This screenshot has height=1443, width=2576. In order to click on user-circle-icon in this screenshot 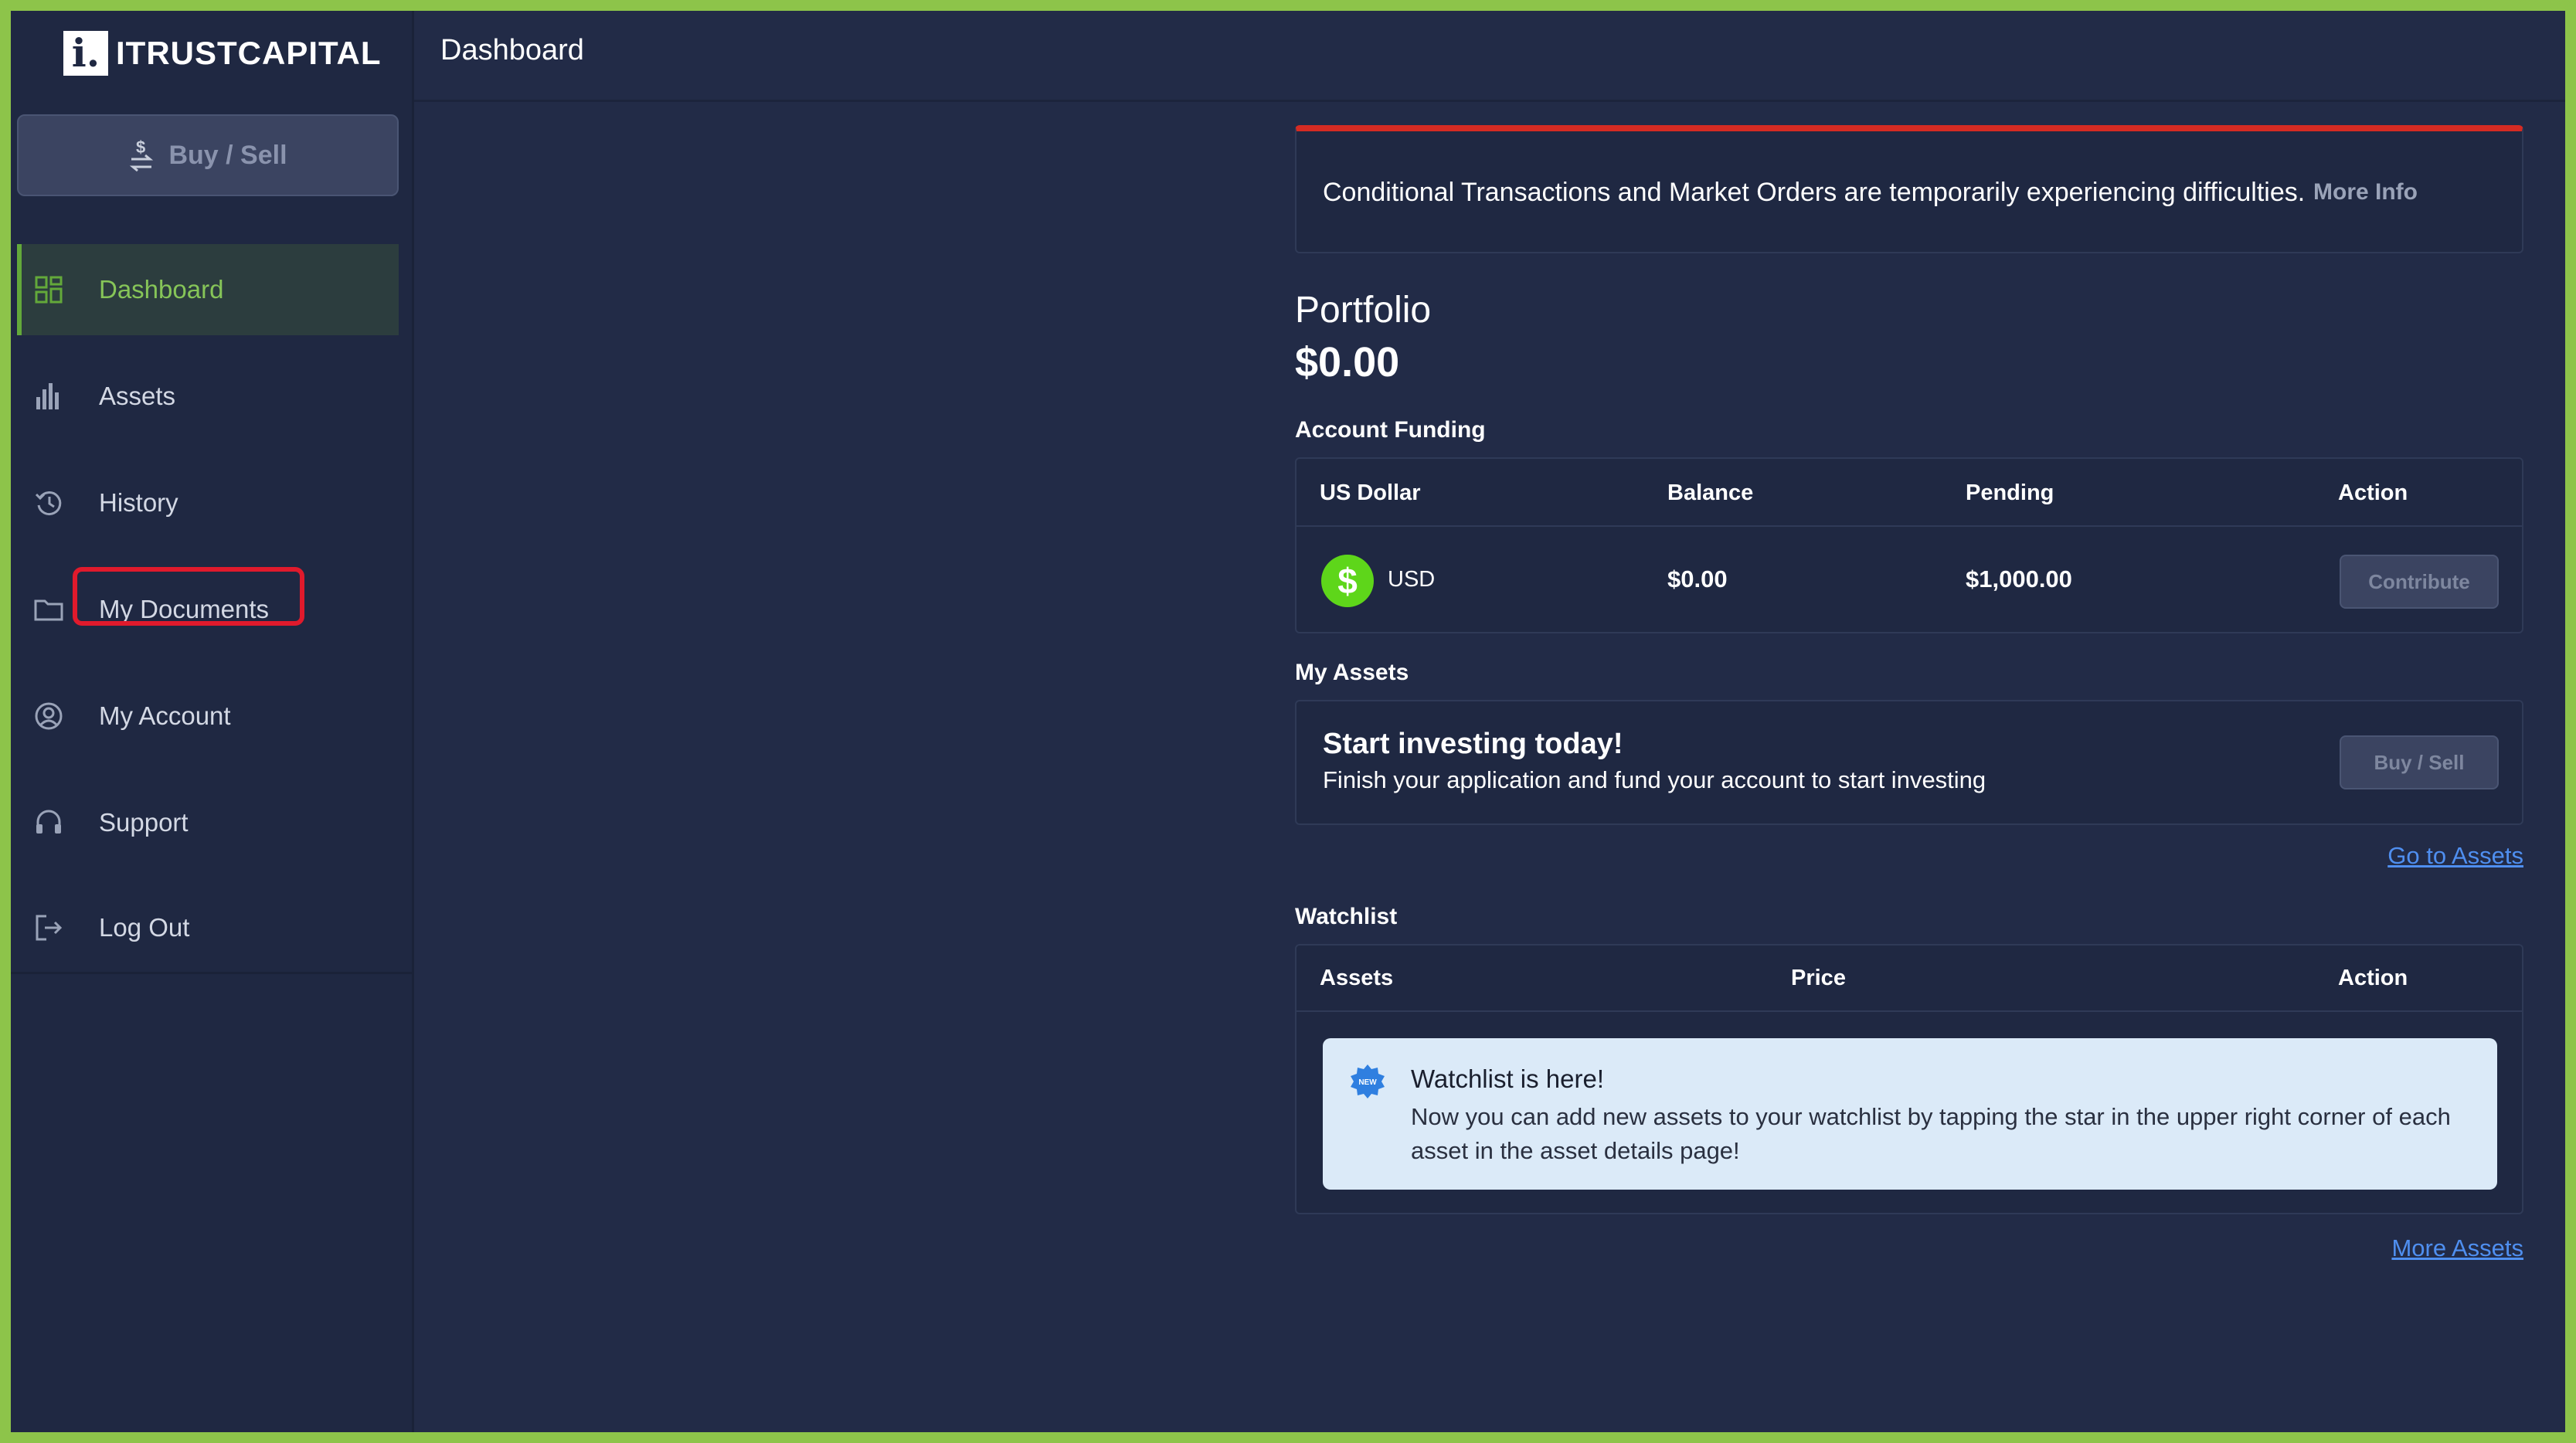, I will do `click(49, 716)`.